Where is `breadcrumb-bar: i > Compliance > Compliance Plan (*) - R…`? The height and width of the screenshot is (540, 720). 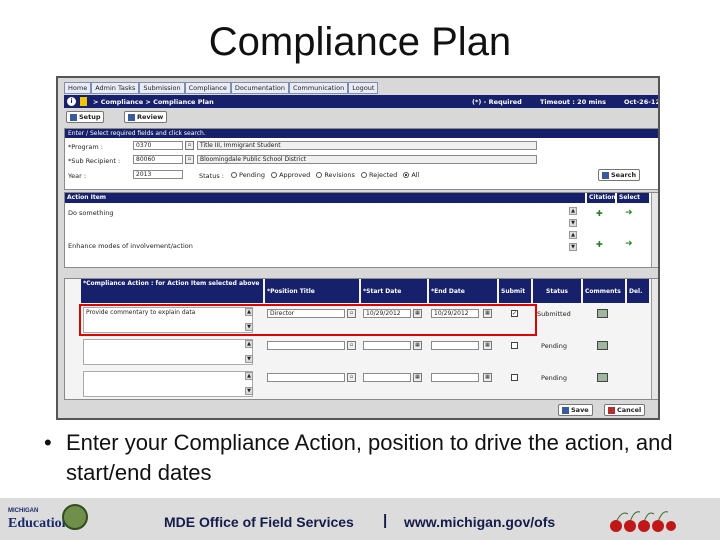 breadcrumb-bar: i > Compliance > Compliance Plan (*) - R… is located at coordinates (362, 101).